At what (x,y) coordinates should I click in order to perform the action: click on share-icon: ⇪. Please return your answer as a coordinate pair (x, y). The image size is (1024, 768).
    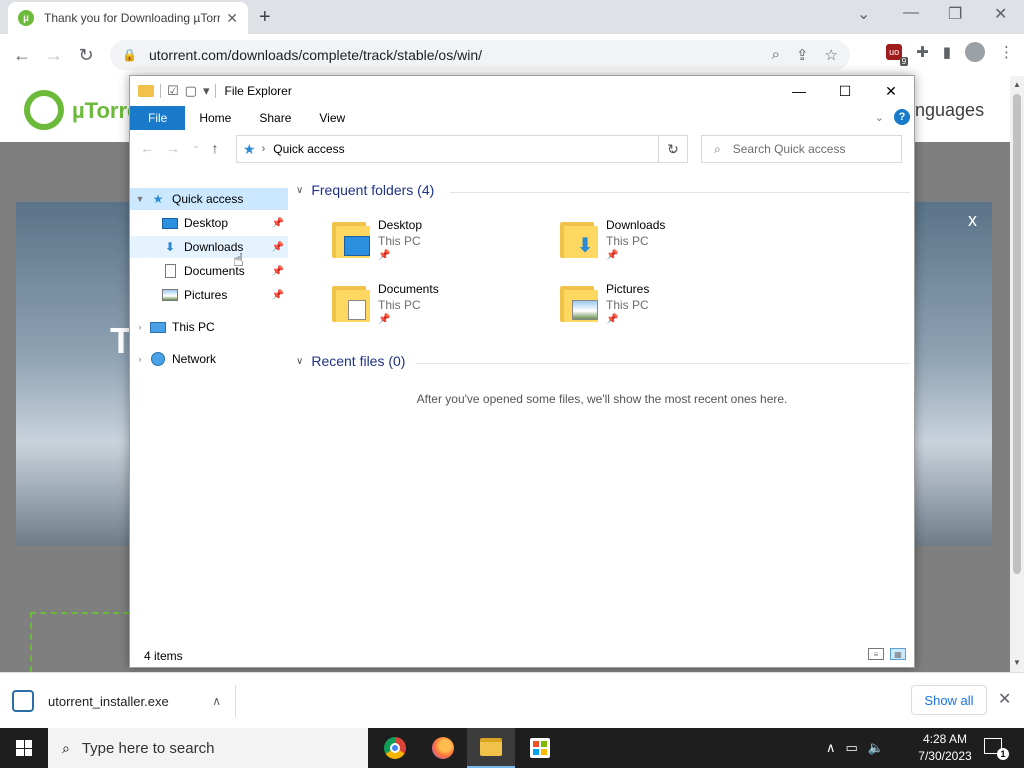
    Looking at the image, I should click on (802, 55).